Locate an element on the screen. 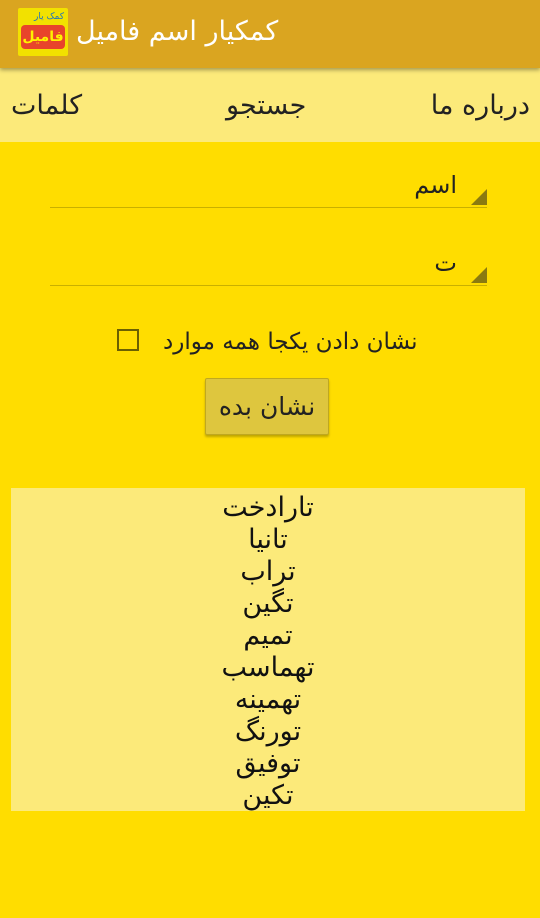  category-spinner: اسم is located at coordinates (268, 187).